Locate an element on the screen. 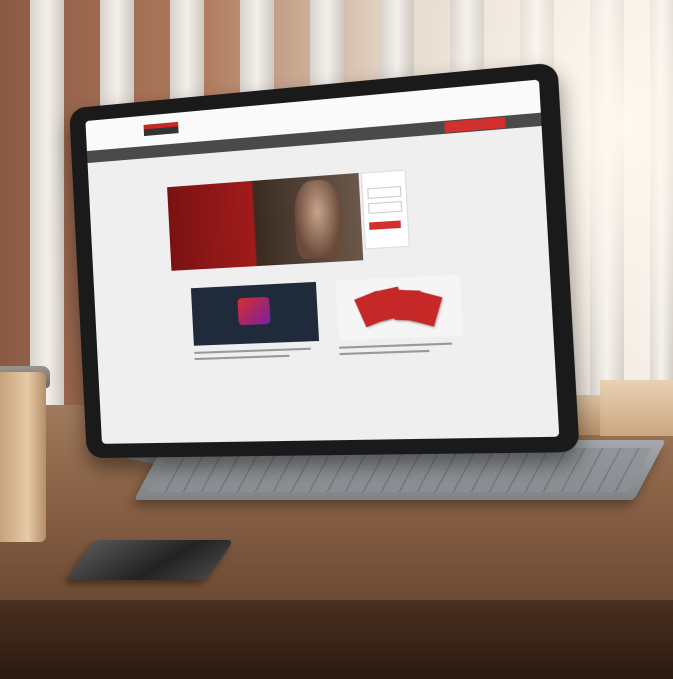 The width and height of the screenshot is (673, 679). nav-cta-button is located at coordinates (475, 124).